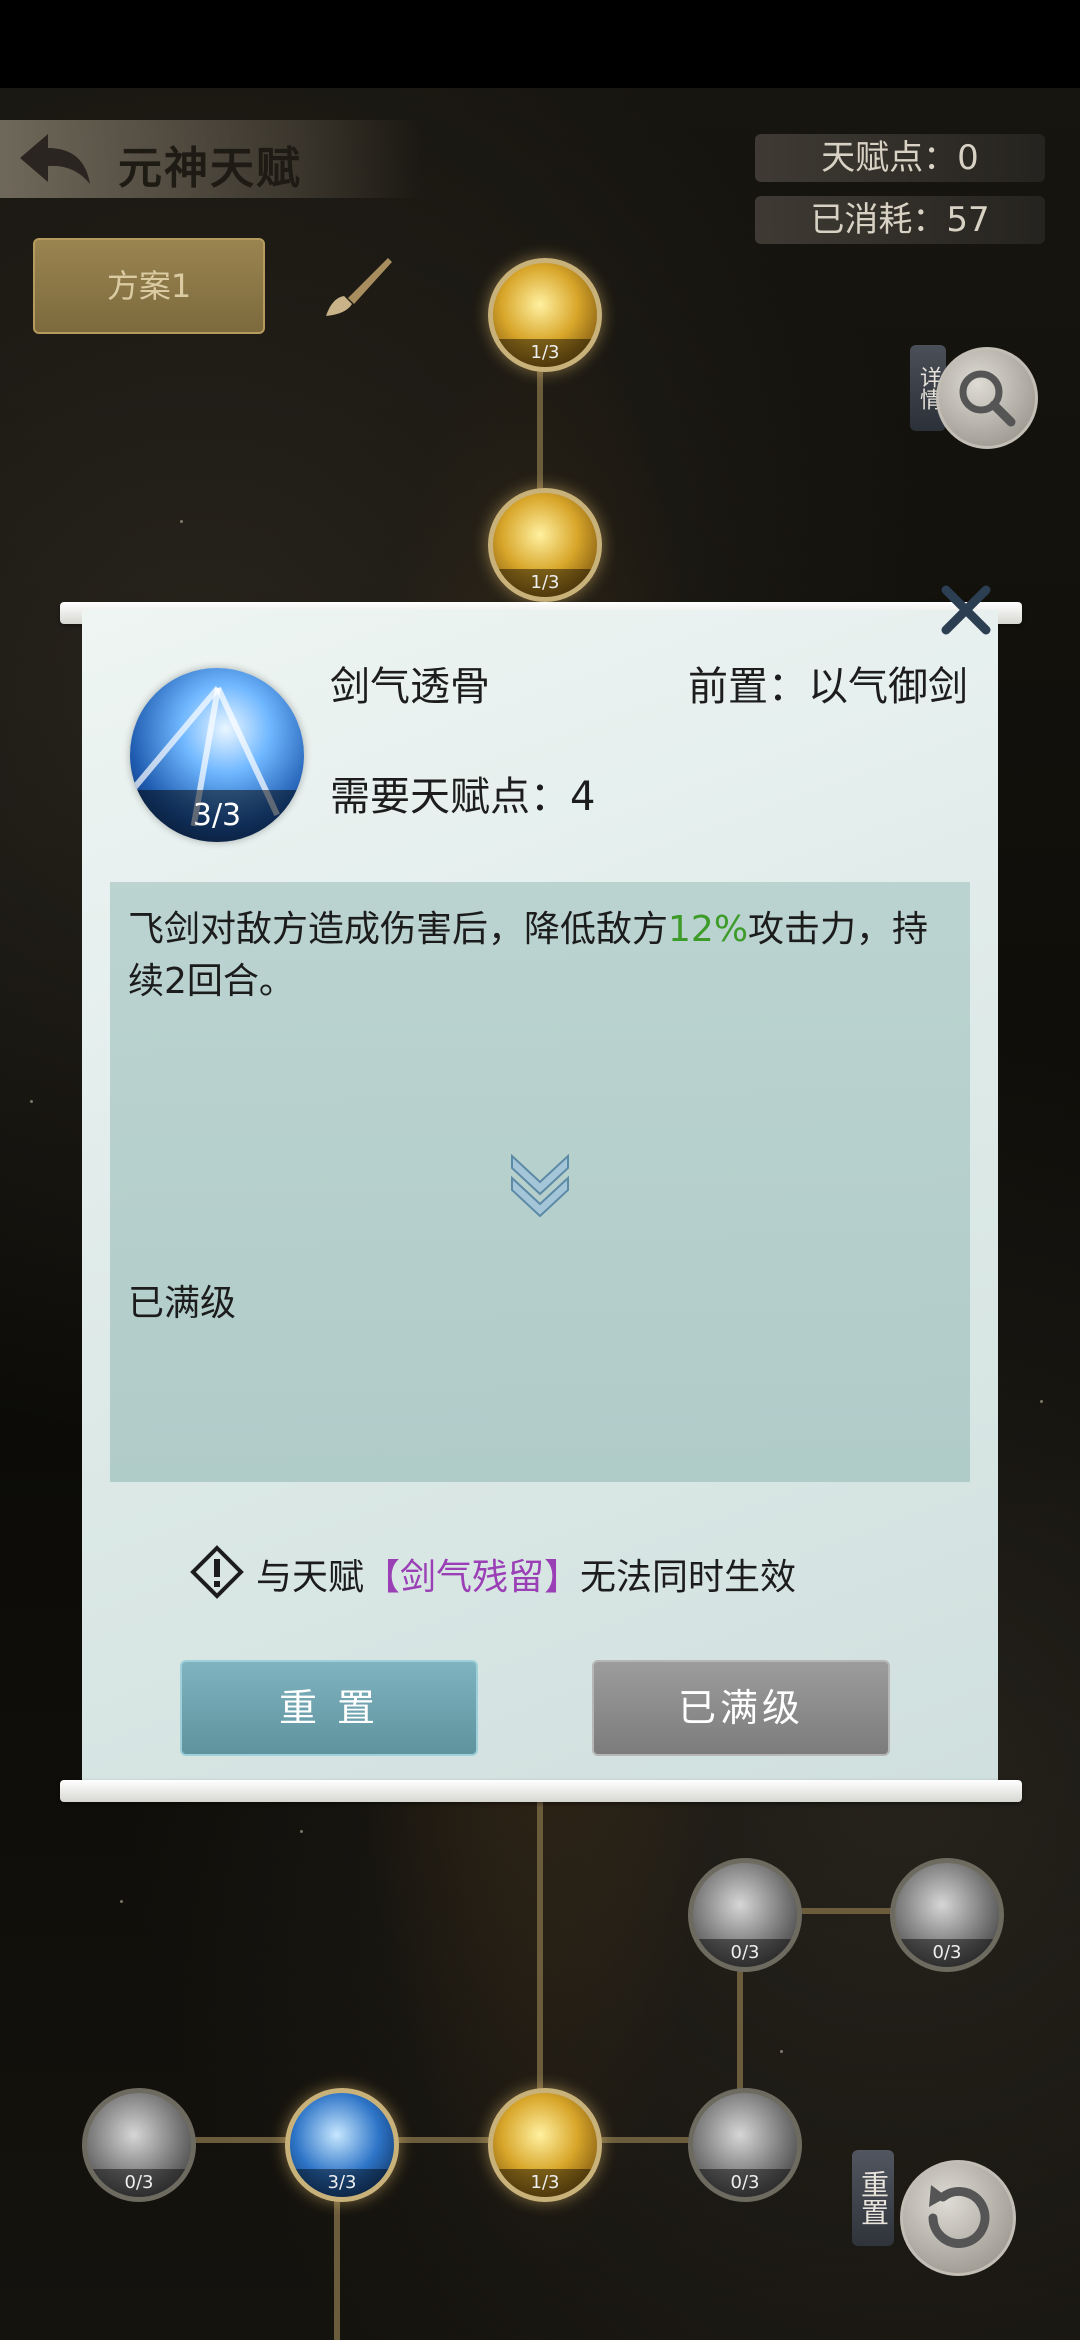 This screenshot has height=2340, width=1080. I want to click on close-icon, so click(966, 610).